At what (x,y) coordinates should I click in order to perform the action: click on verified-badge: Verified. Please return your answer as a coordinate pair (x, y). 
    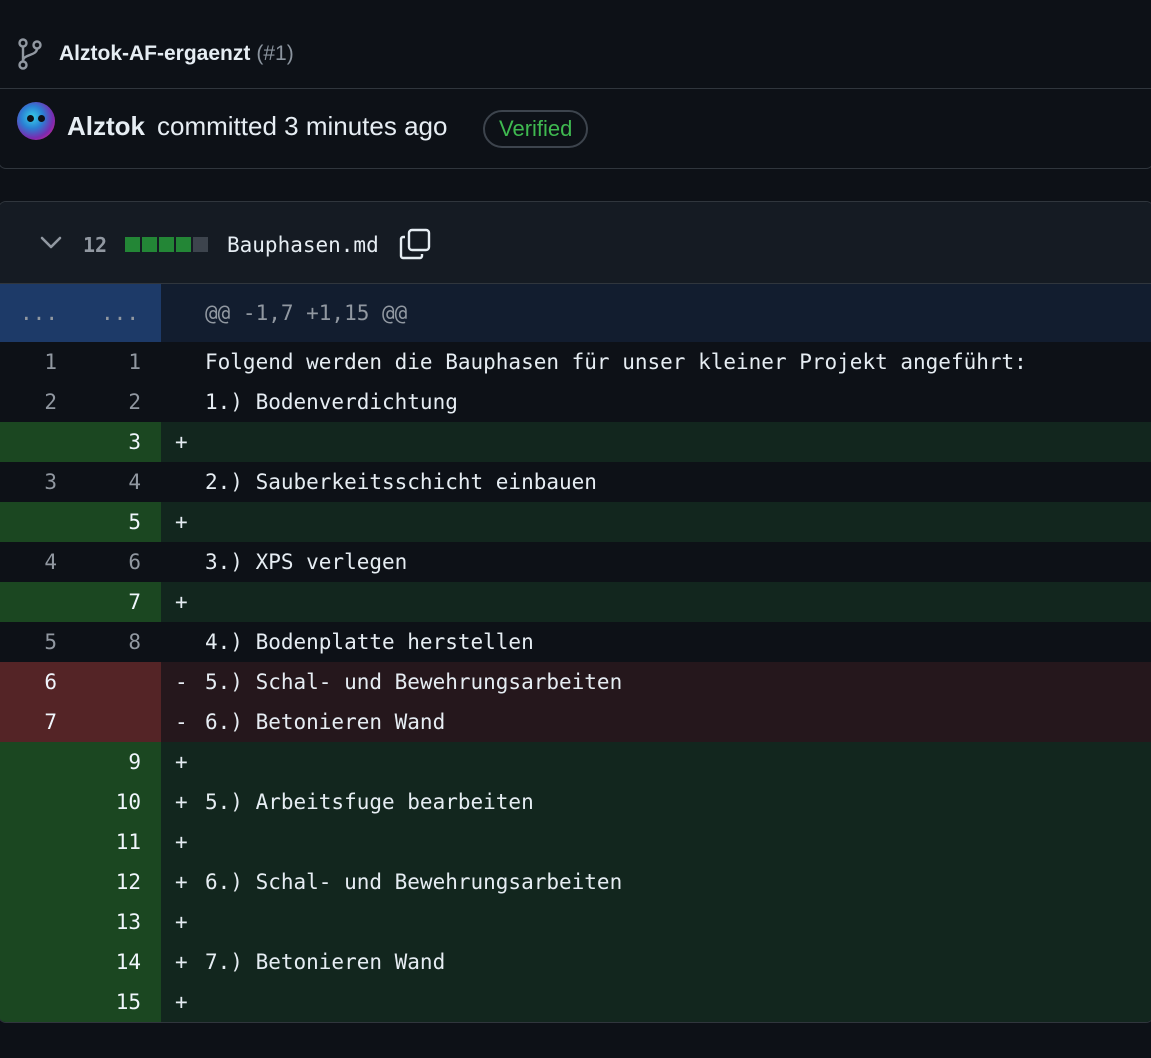
    Looking at the image, I should click on (536, 129).